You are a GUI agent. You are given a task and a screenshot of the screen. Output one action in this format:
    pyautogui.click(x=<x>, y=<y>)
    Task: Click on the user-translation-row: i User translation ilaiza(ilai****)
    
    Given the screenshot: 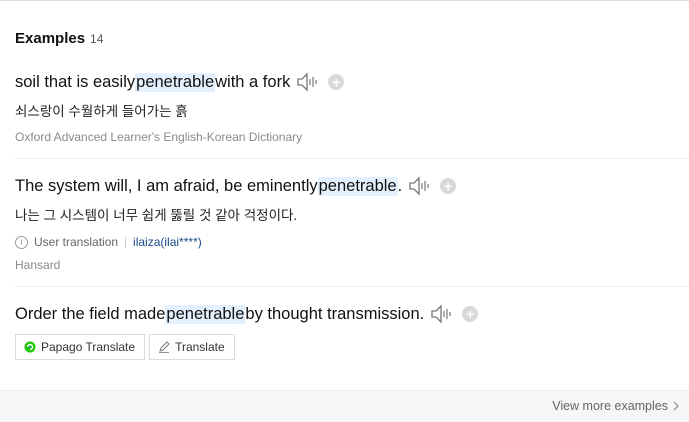 What is the action you would take?
    pyautogui.click(x=352, y=242)
    